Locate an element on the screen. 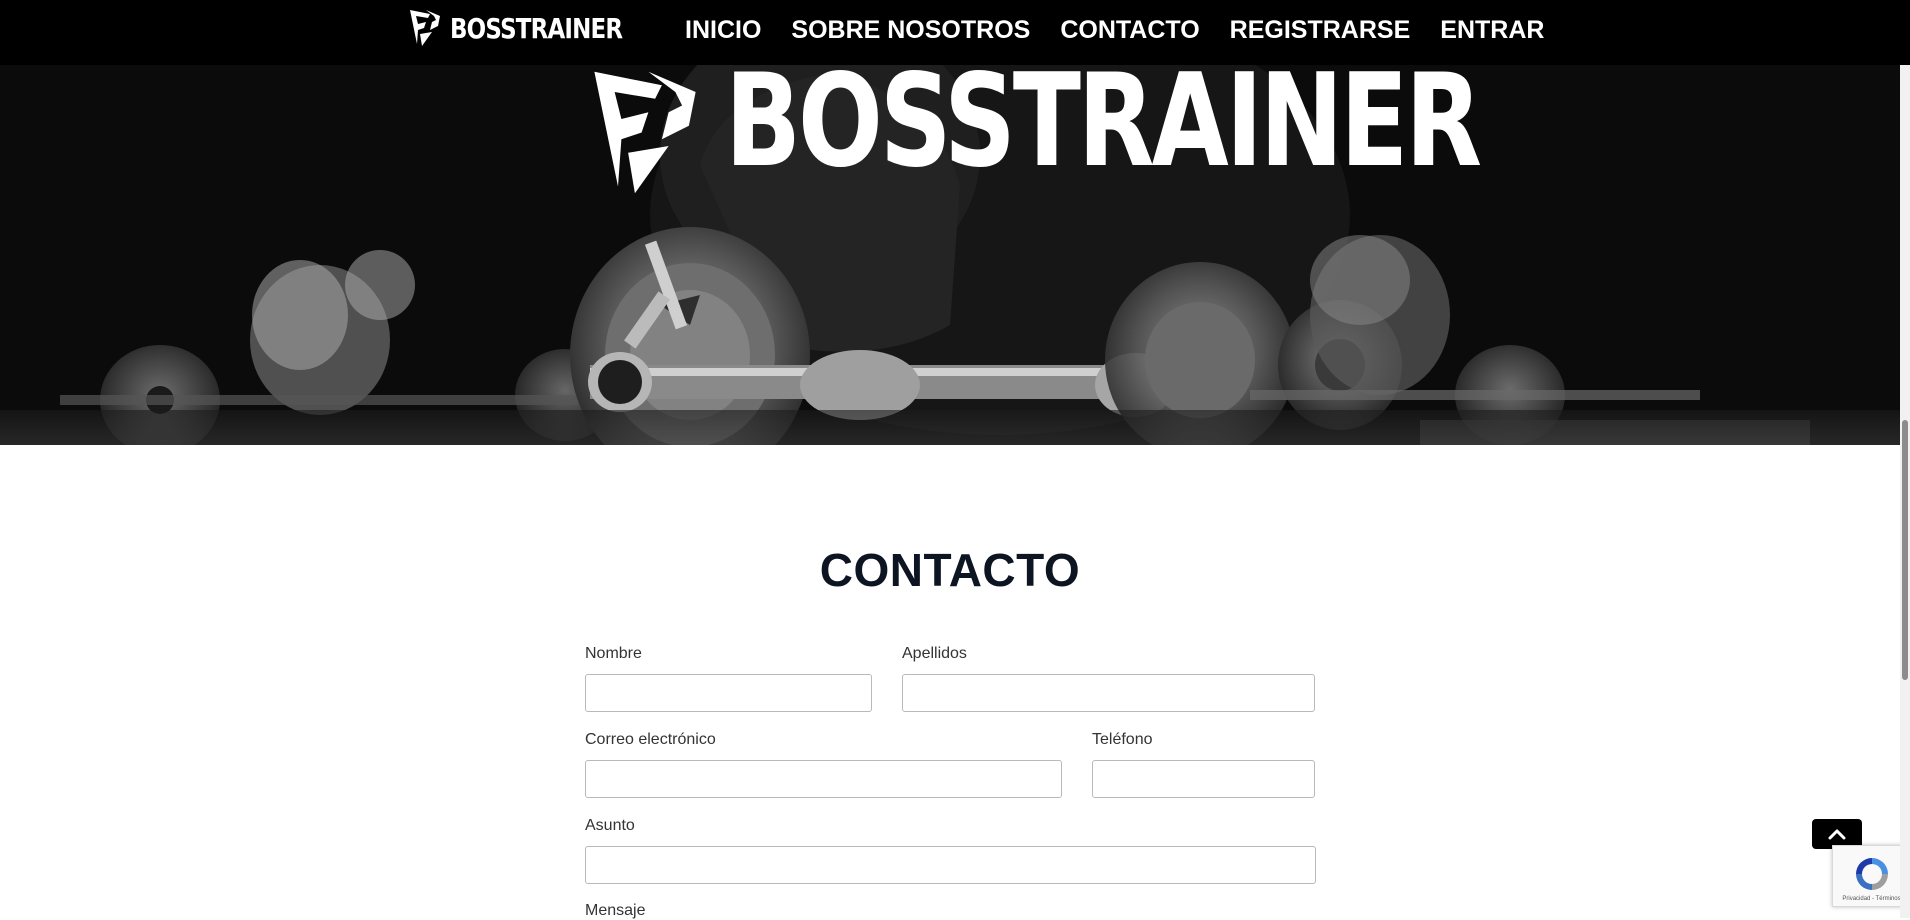  page-title: CONTACTO is located at coordinates (950, 570).